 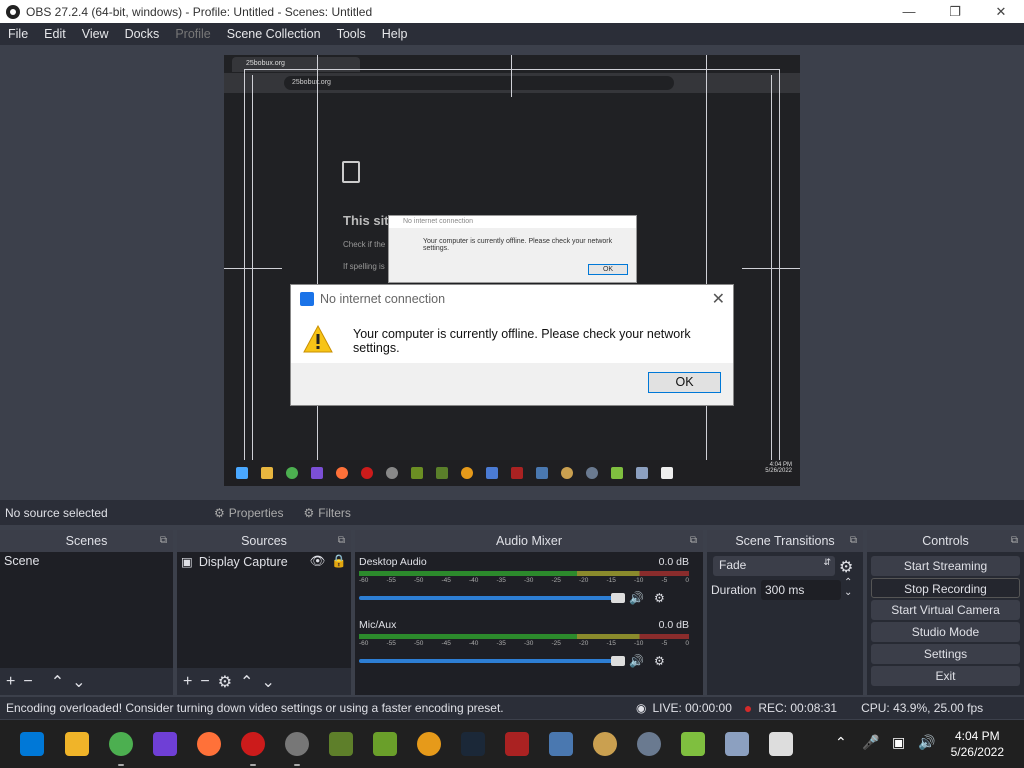 What do you see at coordinates (512, 222) in the screenshot?
I see `inner-dialog-title: No internet connection` at bounding box center [512, 222].